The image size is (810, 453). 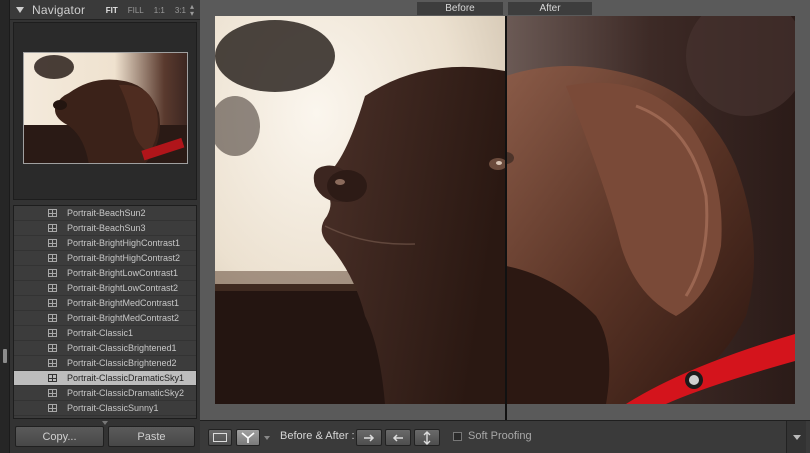 What do you see at coordinates (122, 363) in the screenshot?
I see `preset-label: Portrait-ClassicBrightened2` at bounding box center [122, 363].